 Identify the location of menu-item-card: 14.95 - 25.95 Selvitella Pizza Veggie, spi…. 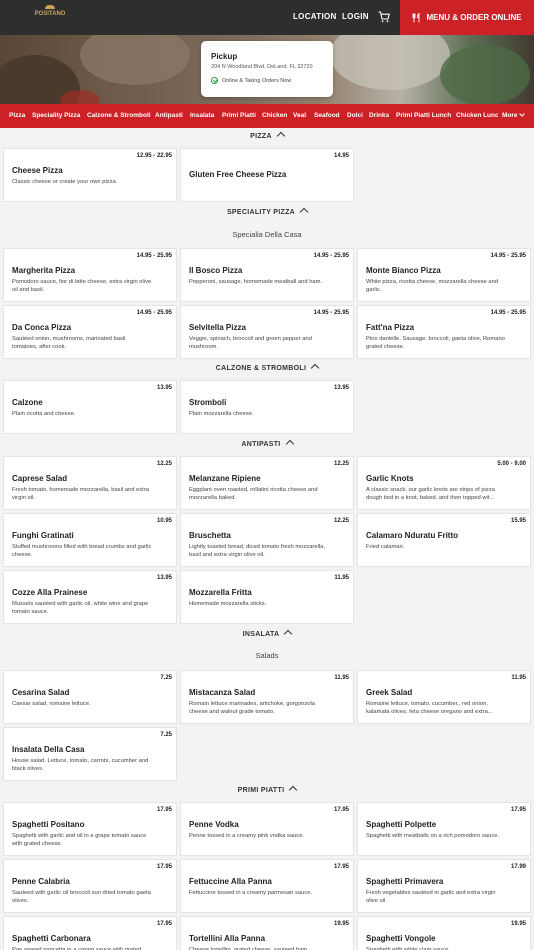
(267, 332).